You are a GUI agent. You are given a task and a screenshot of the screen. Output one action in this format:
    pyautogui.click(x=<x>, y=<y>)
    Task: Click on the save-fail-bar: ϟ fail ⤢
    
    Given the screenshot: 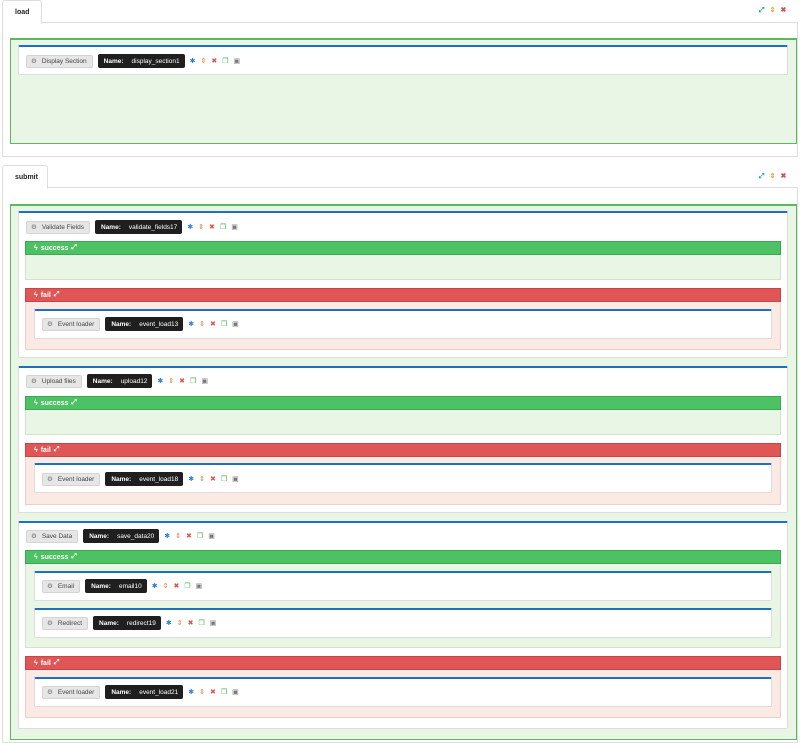 What is the action you would take?
    pyautogui.click(x=403, y=663)
    